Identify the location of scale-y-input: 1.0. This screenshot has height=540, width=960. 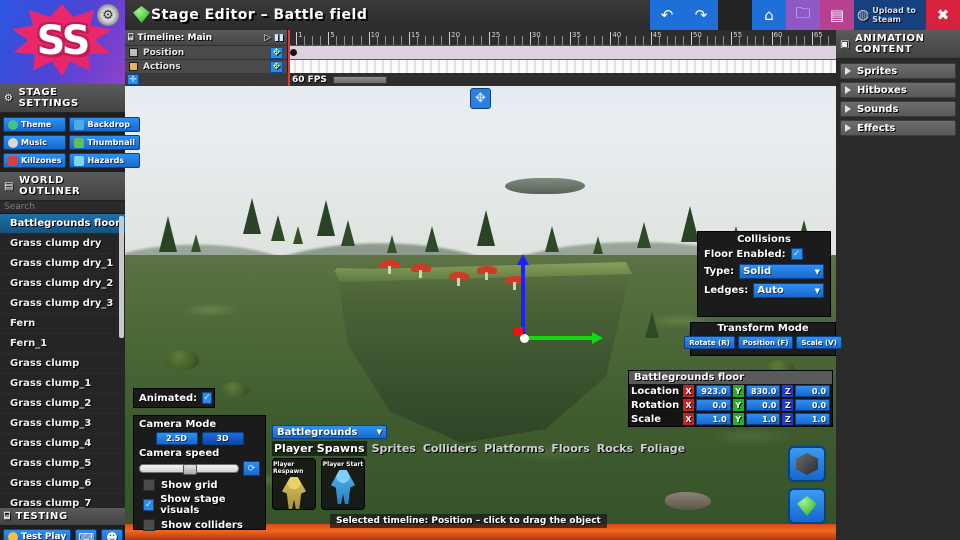
(763, 419).